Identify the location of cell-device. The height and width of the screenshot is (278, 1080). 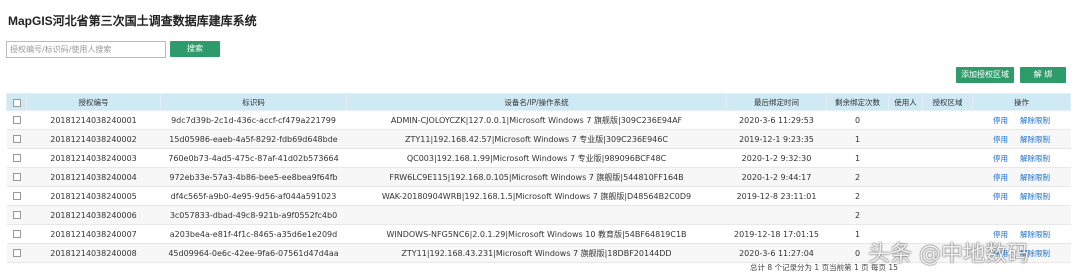
(536, 215).